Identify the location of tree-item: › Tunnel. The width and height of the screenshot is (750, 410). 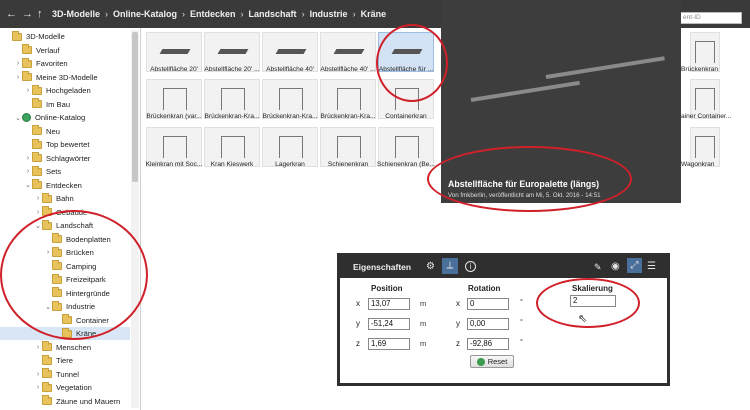
(65, 374).